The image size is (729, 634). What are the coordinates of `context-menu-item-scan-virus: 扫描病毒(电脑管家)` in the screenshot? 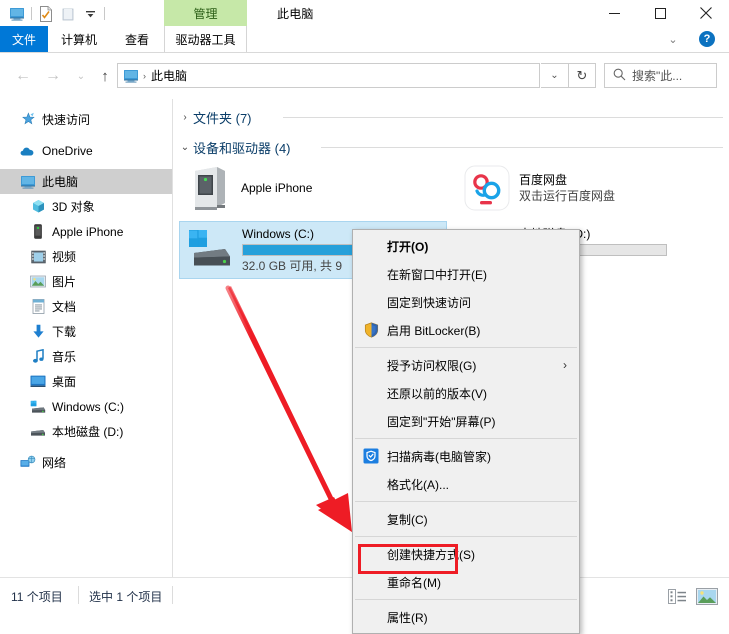 It's located at (466, 456).